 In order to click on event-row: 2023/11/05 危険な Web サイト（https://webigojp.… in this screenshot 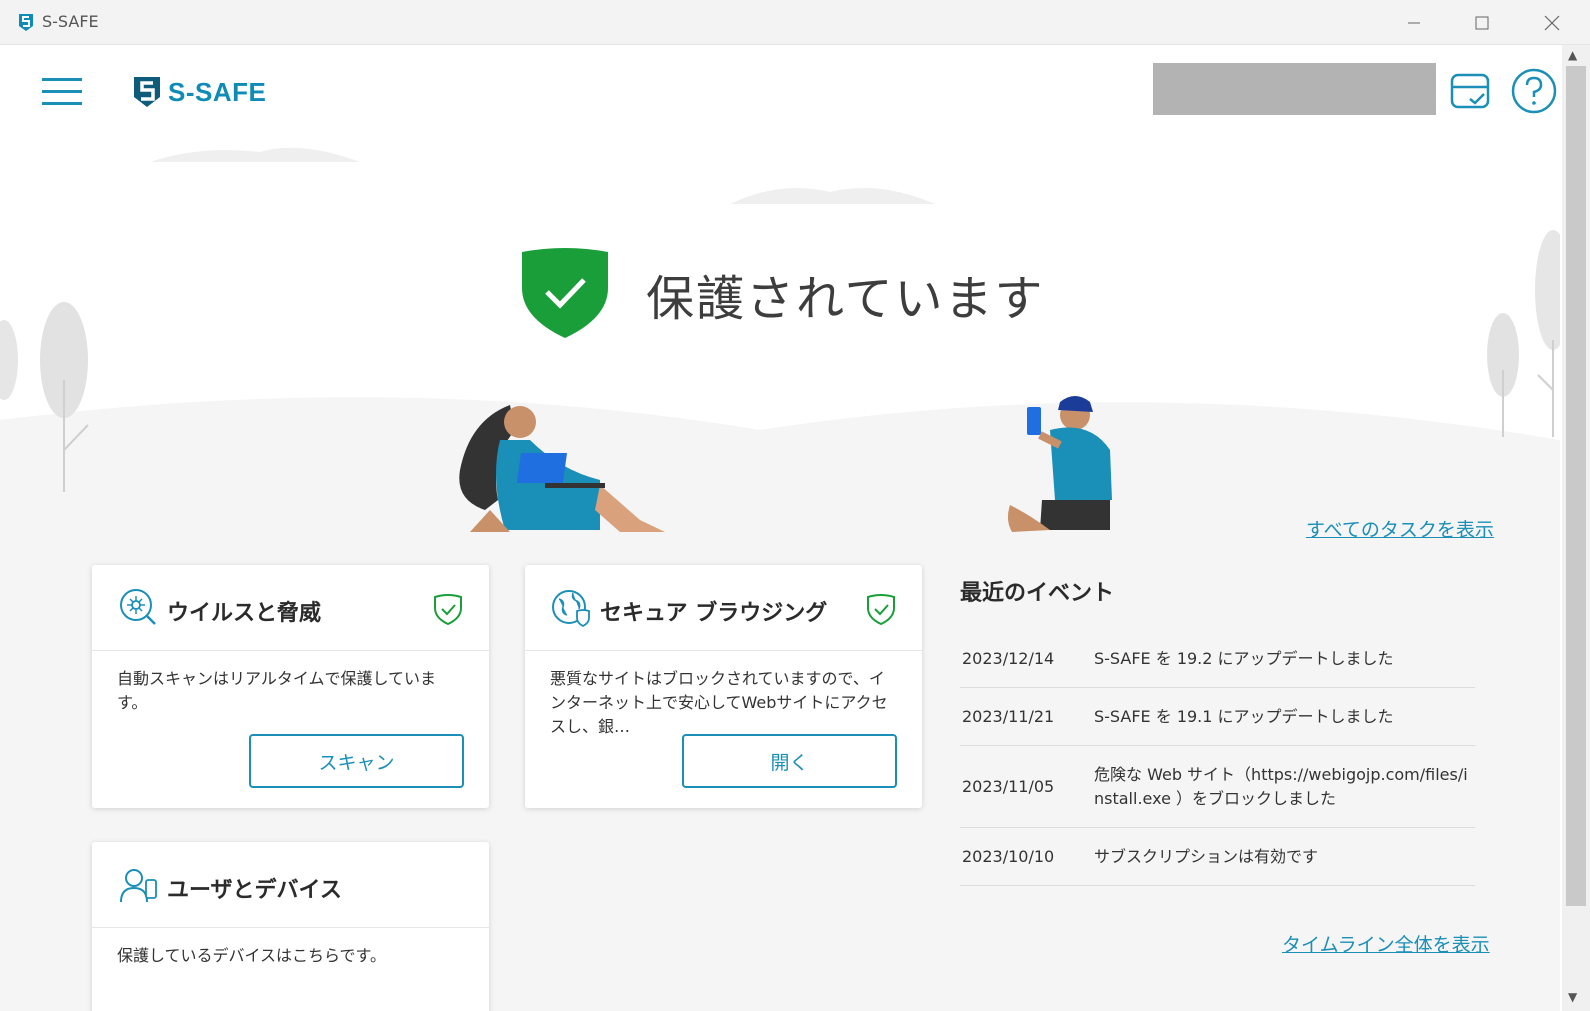, I will do `click(1217, 787)`.